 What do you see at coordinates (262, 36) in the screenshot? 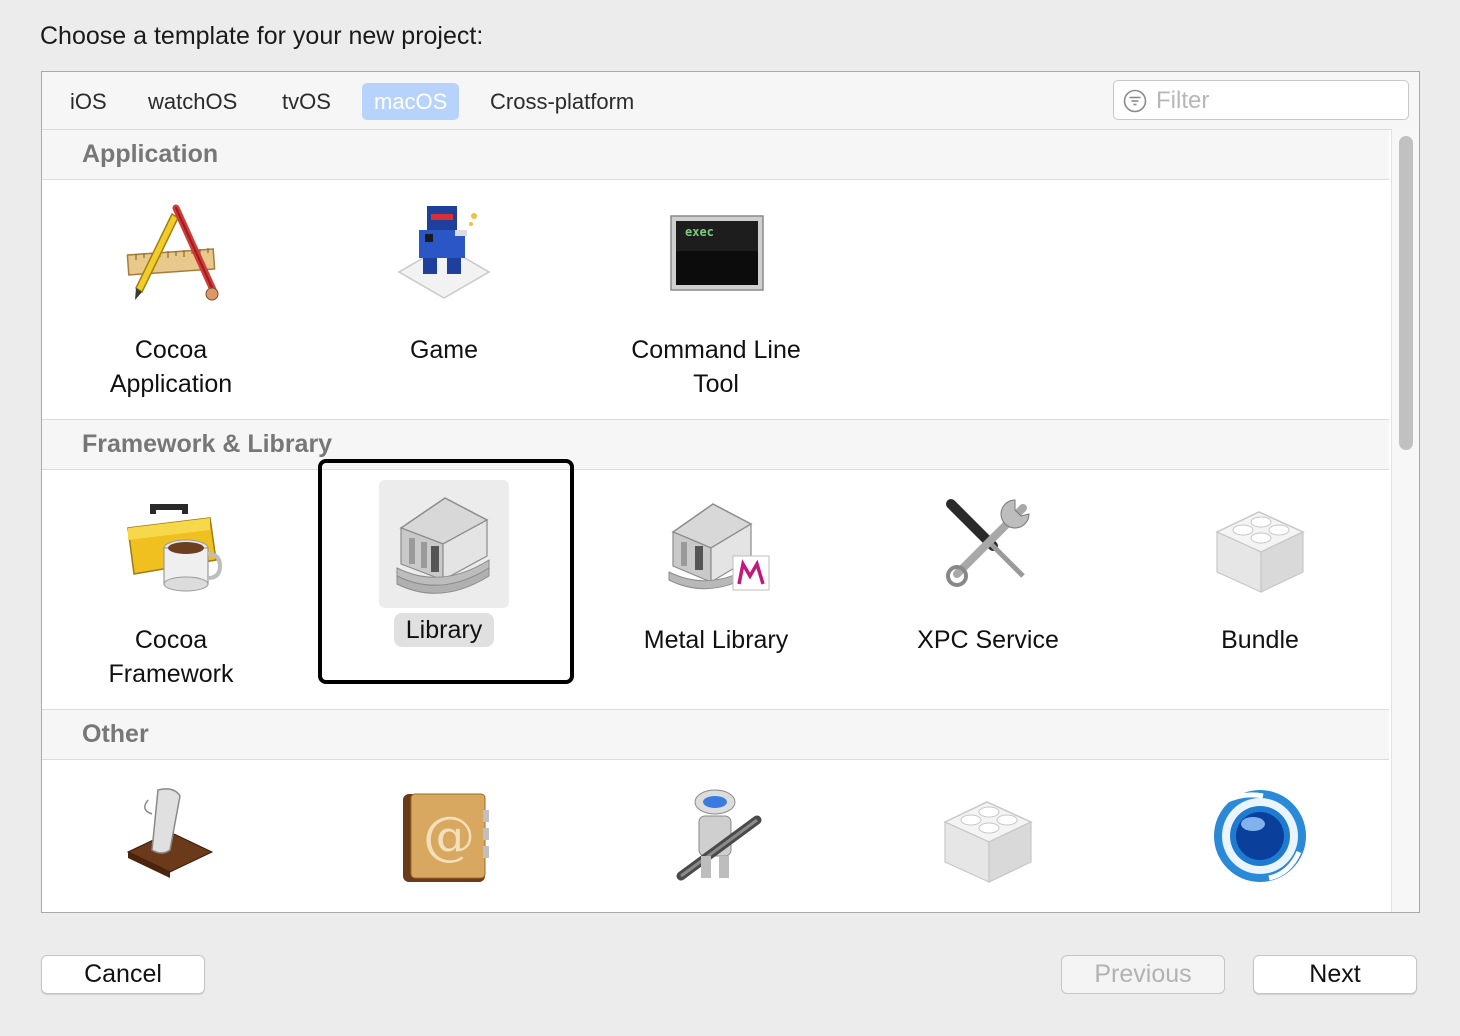
I see `dialog-prompt: Choose a template for your new project:` at bounding box center [262, 36].